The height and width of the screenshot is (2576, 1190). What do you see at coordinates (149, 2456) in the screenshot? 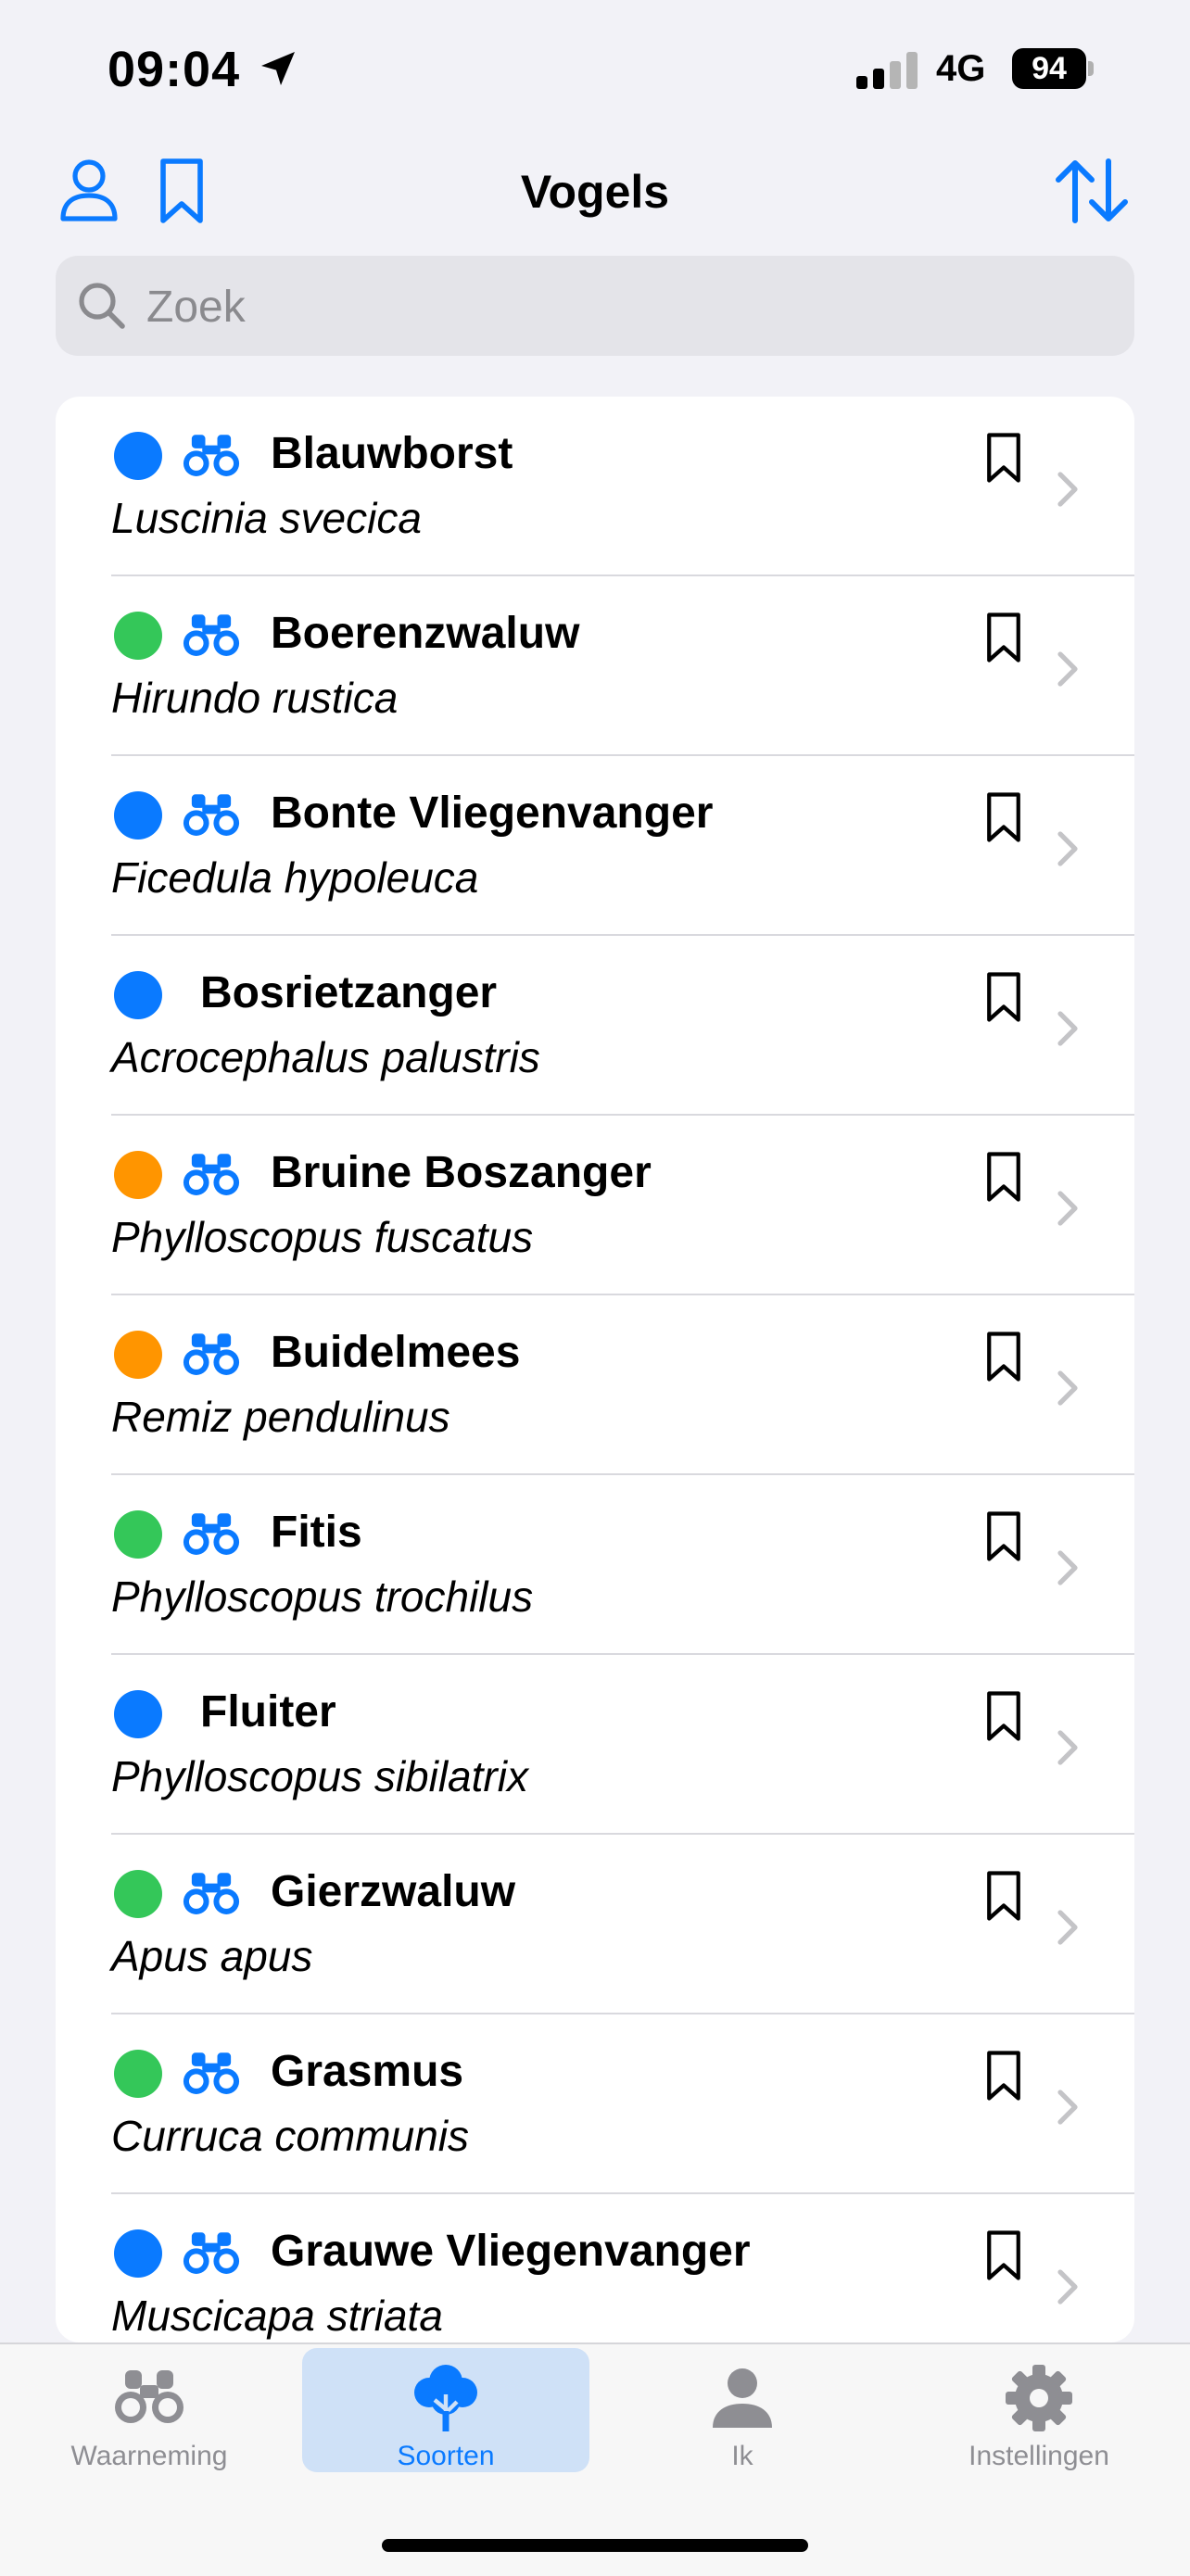
I see `tab-label: Waarneming` at bounding box center [149, 2456].